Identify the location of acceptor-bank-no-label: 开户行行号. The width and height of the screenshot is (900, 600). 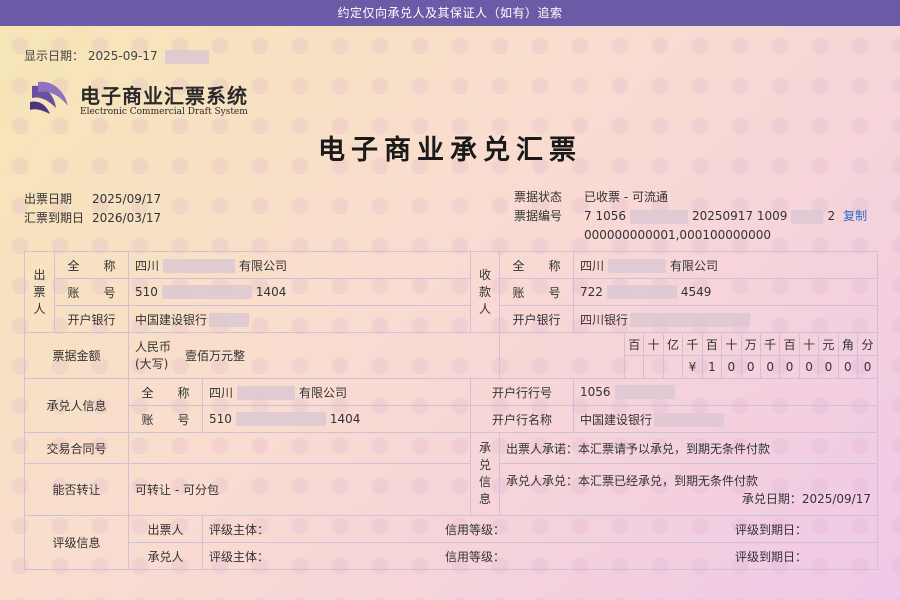
(522, 392).